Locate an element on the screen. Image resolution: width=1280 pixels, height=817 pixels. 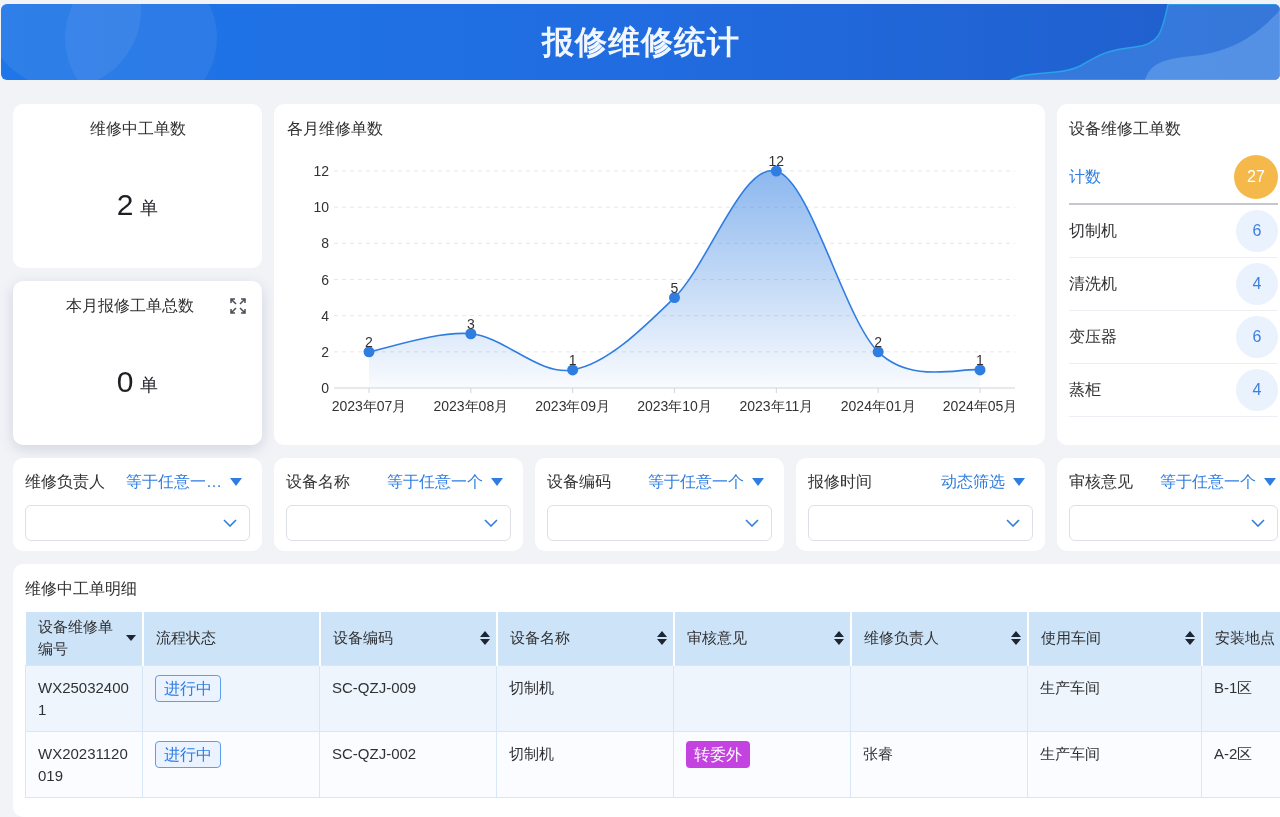
equipment-name: 清洗机 is located at coordinates (1093, 284).